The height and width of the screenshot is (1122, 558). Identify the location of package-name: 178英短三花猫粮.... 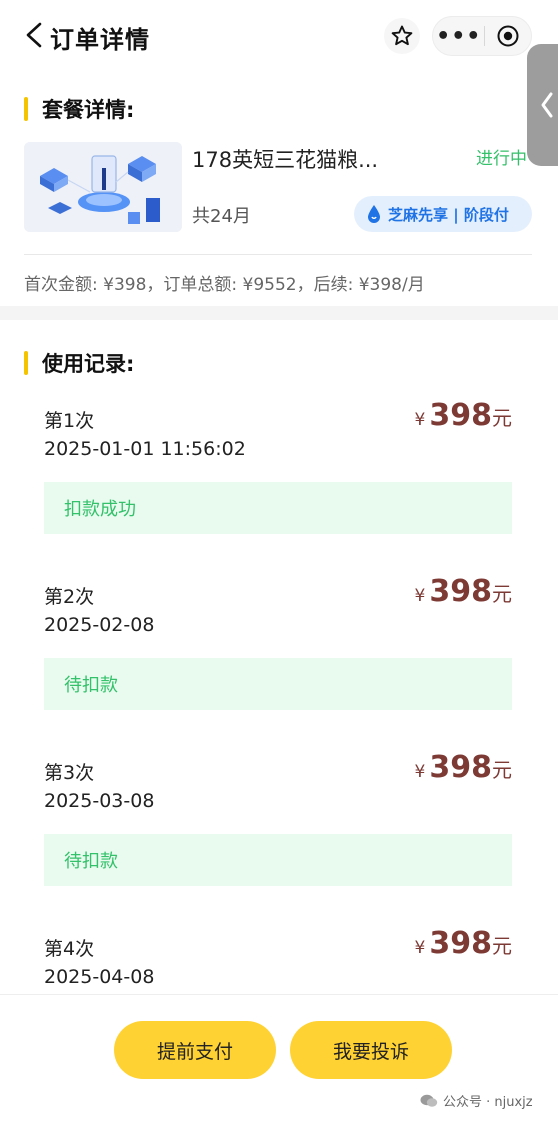
(285, 160).